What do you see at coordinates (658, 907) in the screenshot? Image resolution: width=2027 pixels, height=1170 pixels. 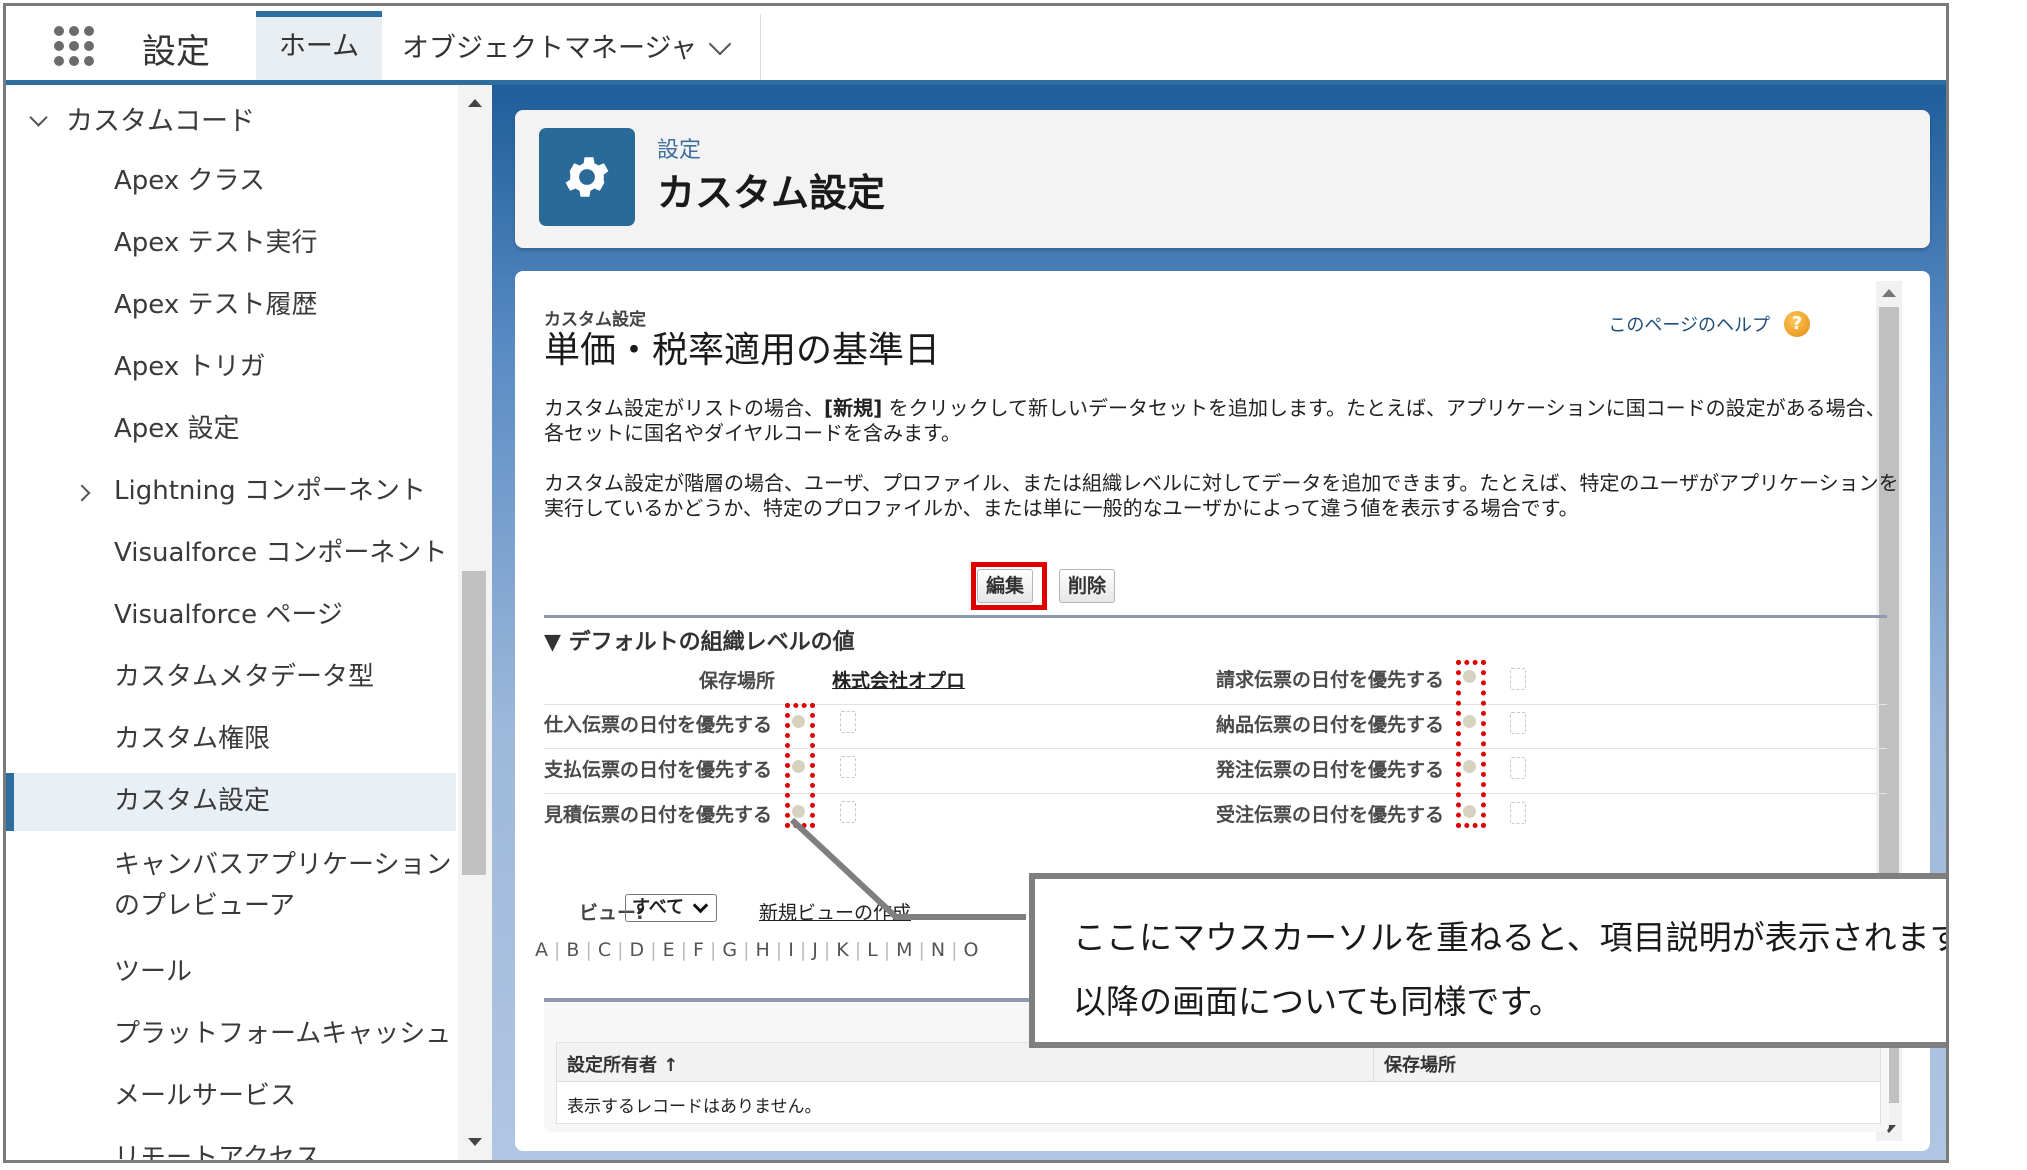 I see `view-select-value: すべて` at bounding box center [658, 907].